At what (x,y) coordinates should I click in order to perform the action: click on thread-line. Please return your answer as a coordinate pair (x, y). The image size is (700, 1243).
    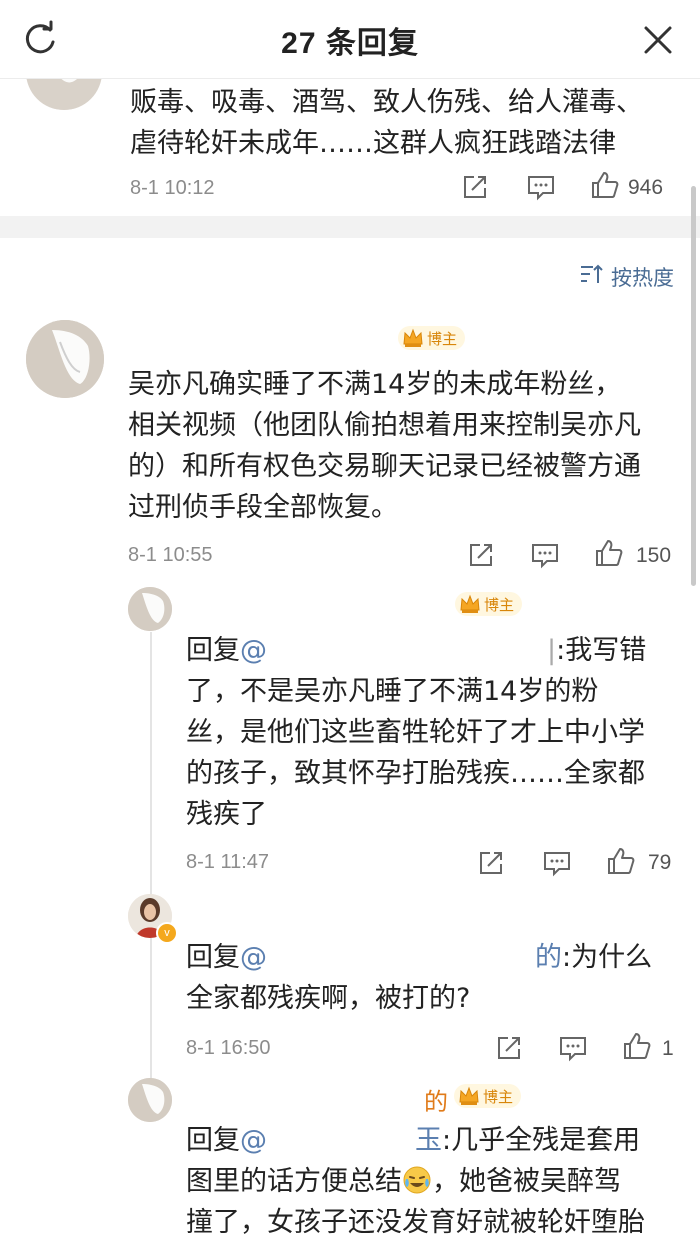
    Looking at the image, I should click on (151, 867).